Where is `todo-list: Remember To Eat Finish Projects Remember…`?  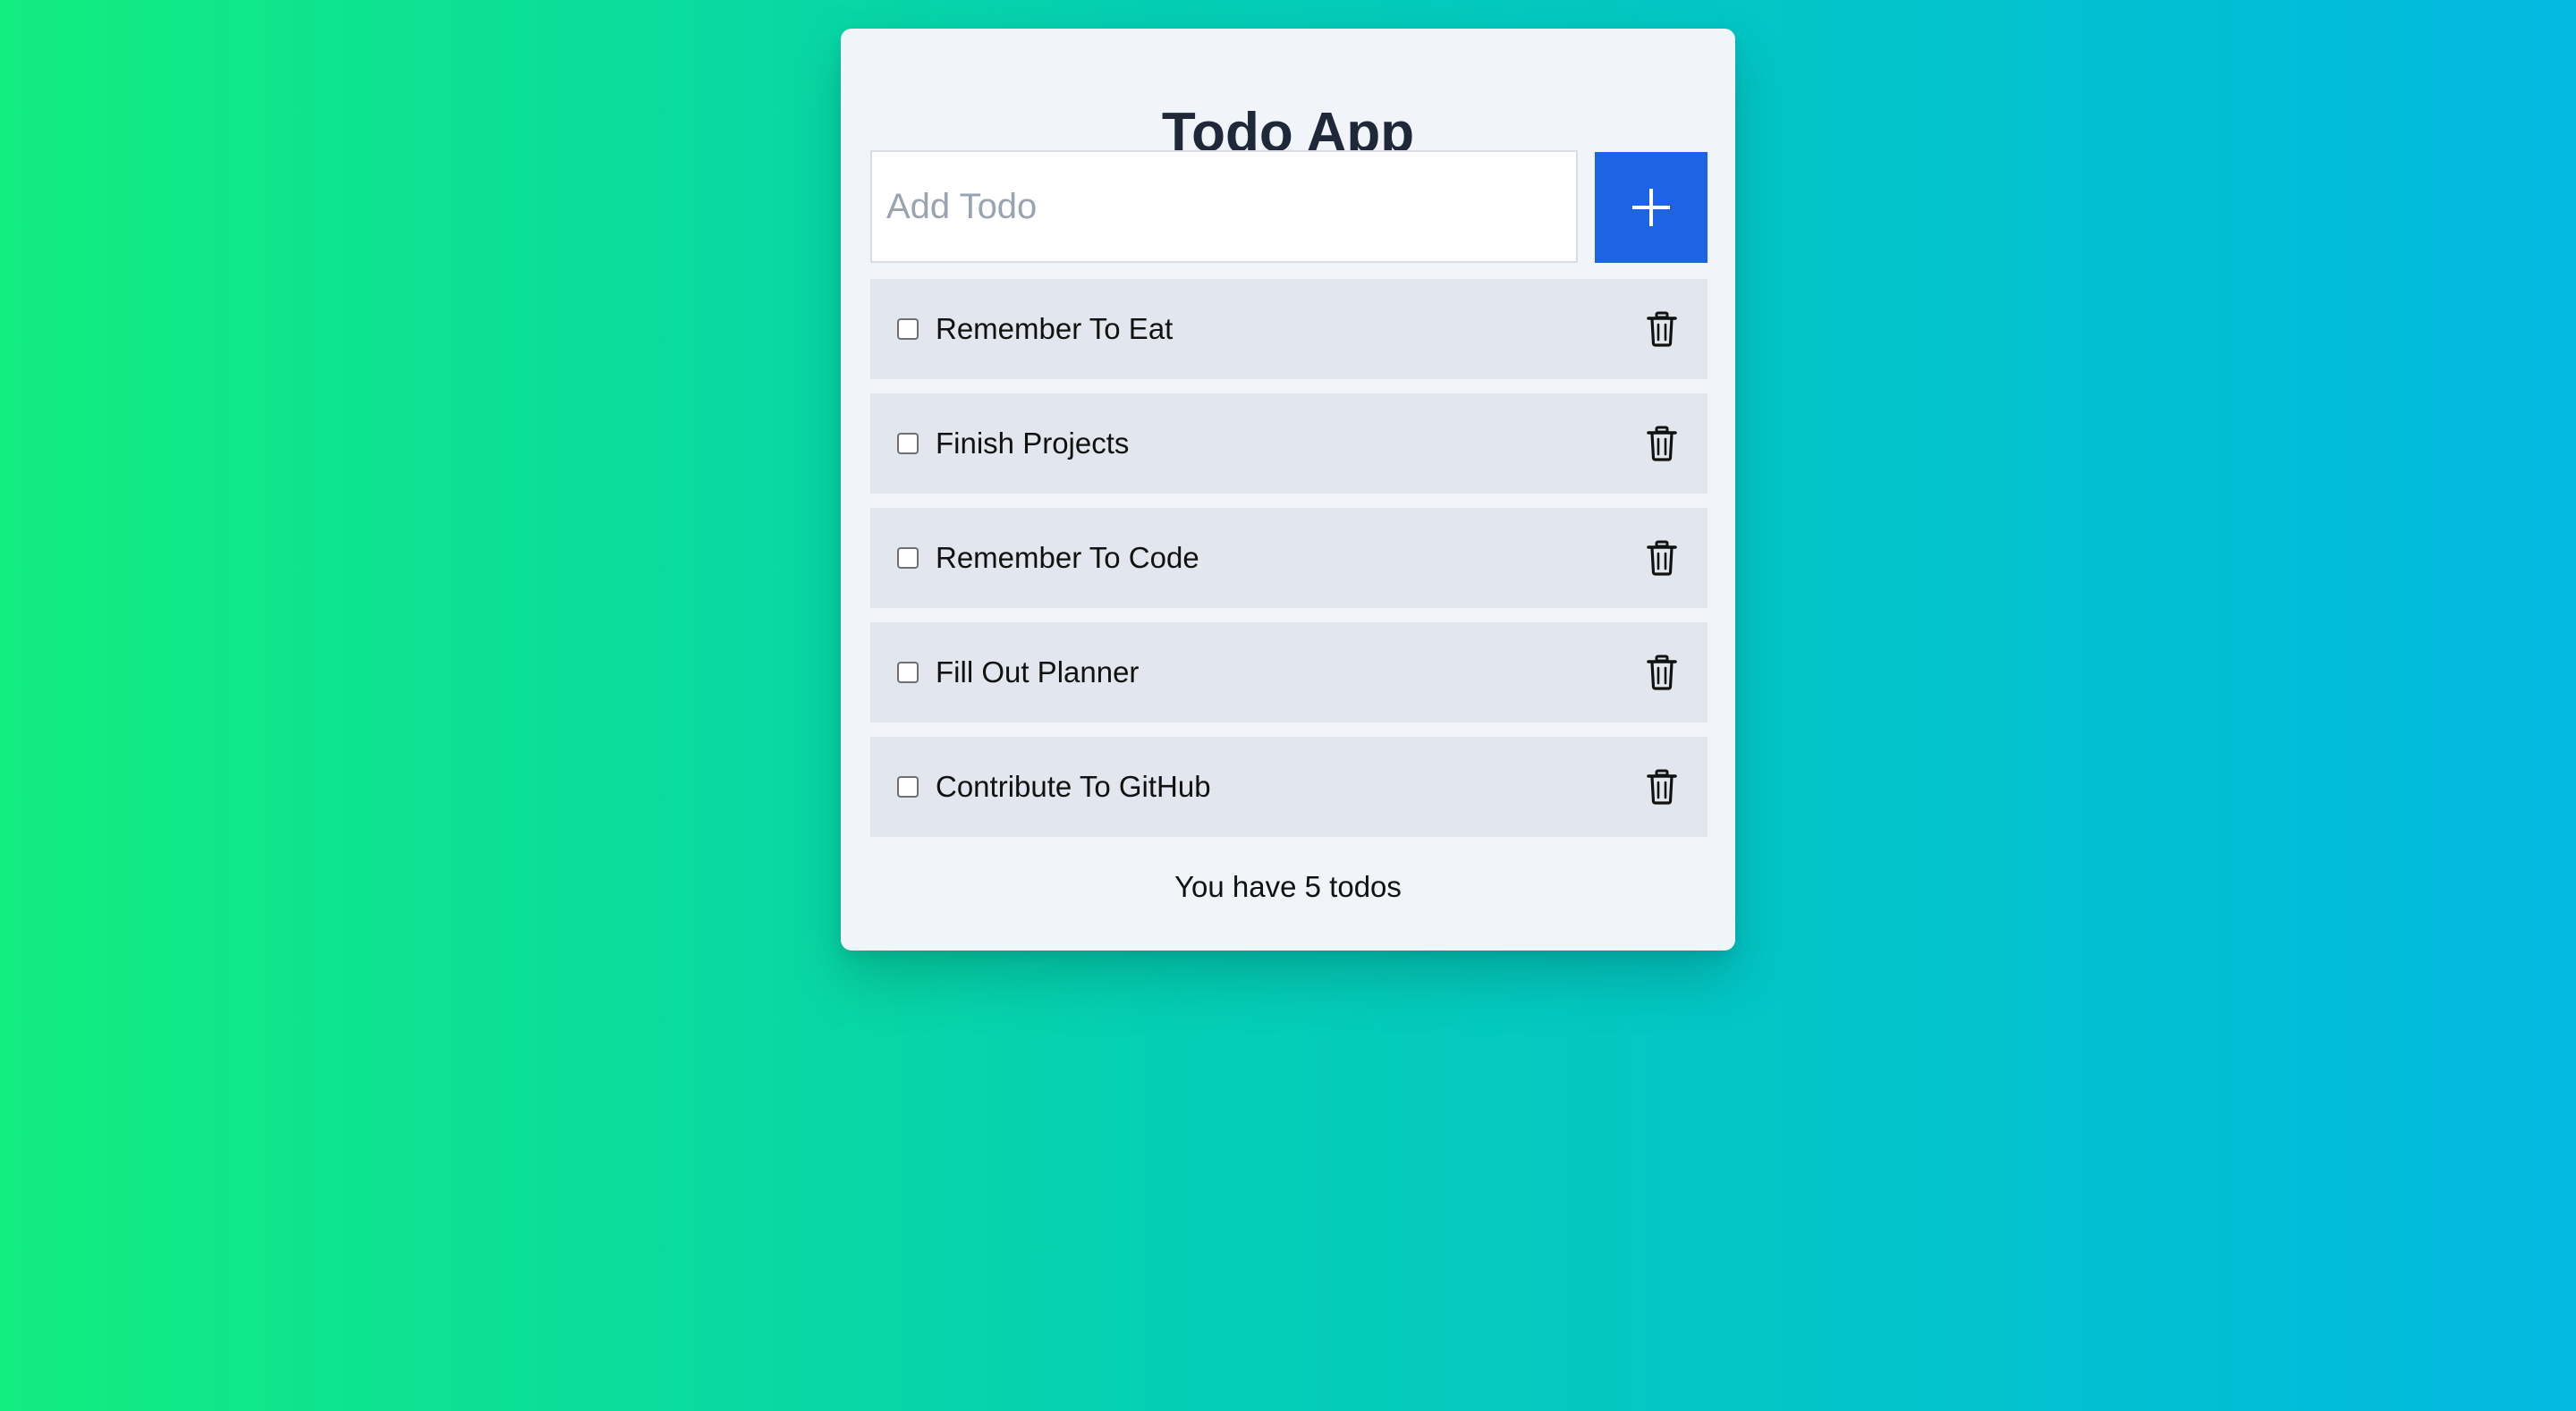
todo-list: Remember To Eat Finish Projects Remember… is located at coordinates (1288, 565).